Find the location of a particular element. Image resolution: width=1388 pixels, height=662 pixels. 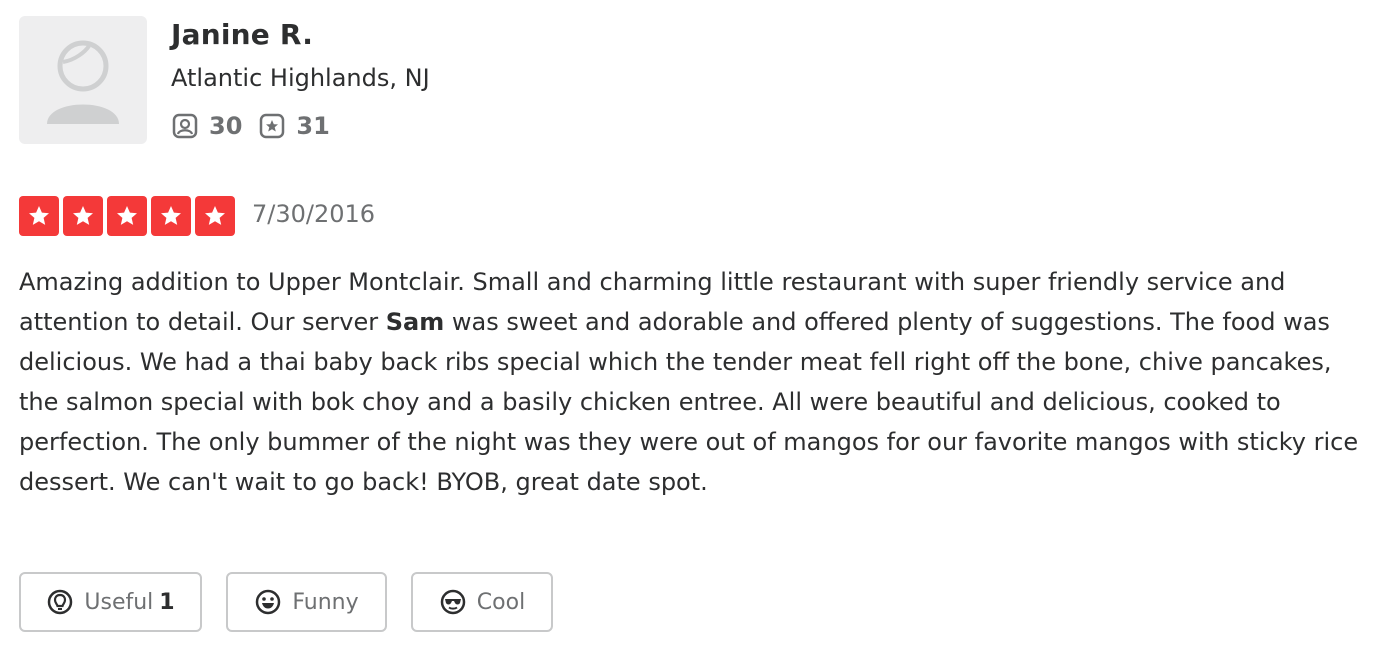

user-stats: 30 31 is located at coordinates (258, 126).